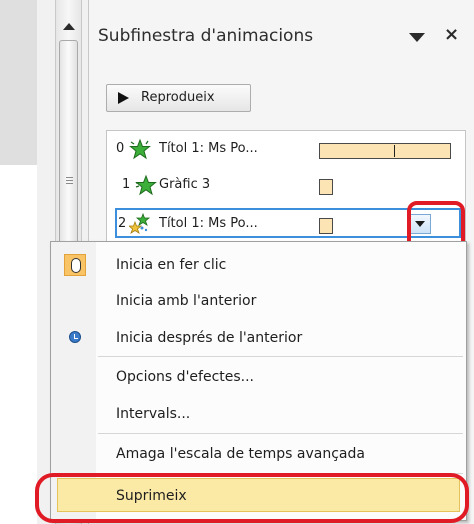 The width and height of the screenshot is (474, 524). I want to click on play-icon, so click(123, 98).